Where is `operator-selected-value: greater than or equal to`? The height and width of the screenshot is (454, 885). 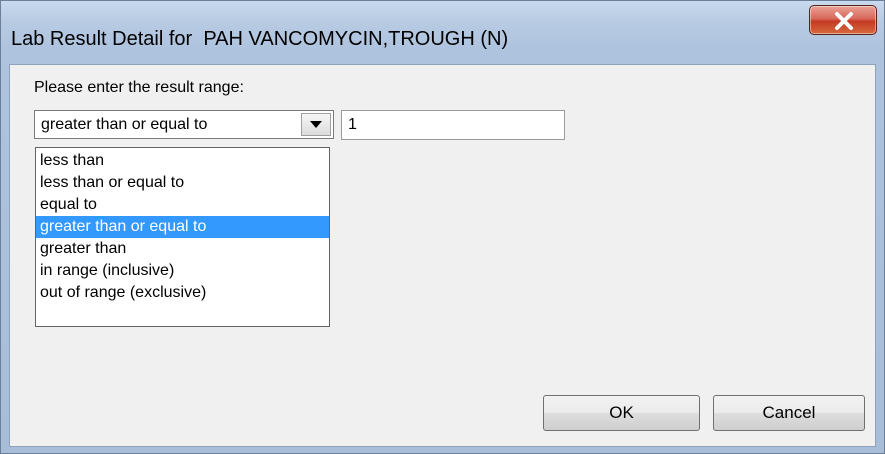 operator-selected-value: greater than or equal to is located at coordinates (124, 124).